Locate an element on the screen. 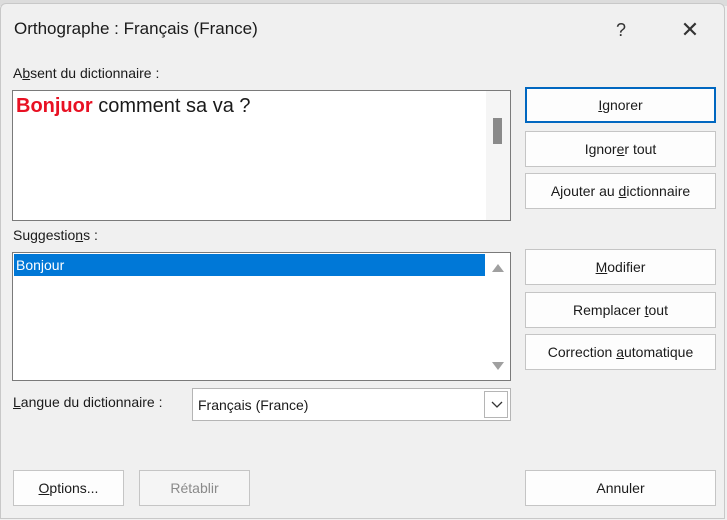 The width and height of the screenshot is (727, 520). suggestion-item: Bonjour is located at coordinates (249, 265).